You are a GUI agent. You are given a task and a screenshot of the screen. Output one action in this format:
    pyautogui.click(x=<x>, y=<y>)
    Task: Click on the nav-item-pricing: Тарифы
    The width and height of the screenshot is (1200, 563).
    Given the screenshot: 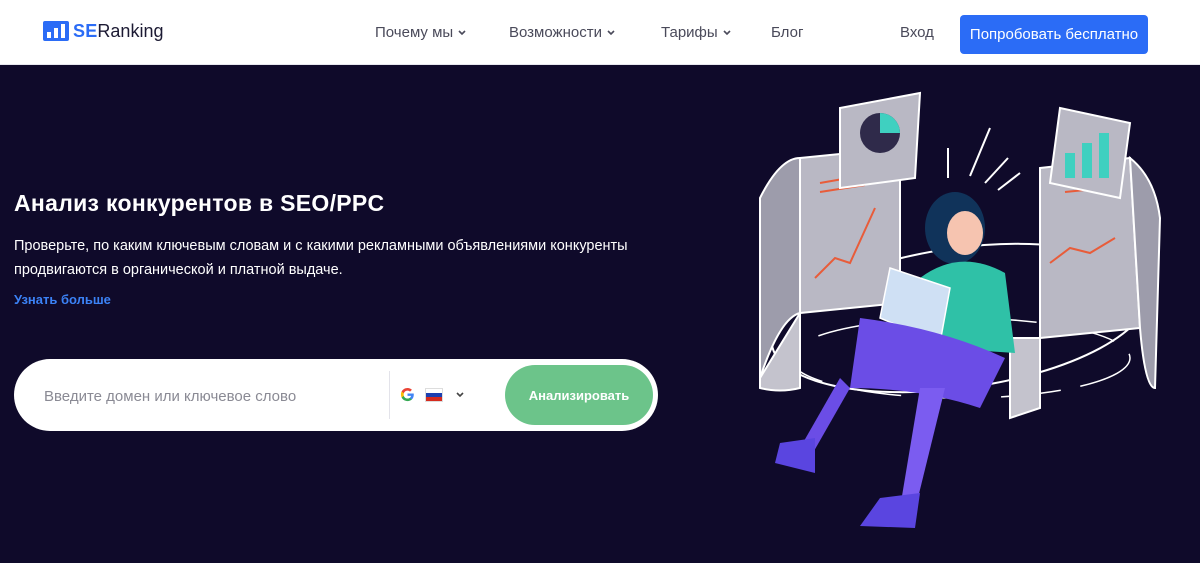 What is the action you would take?
    pyautogui.click(x=696, y=32)
    